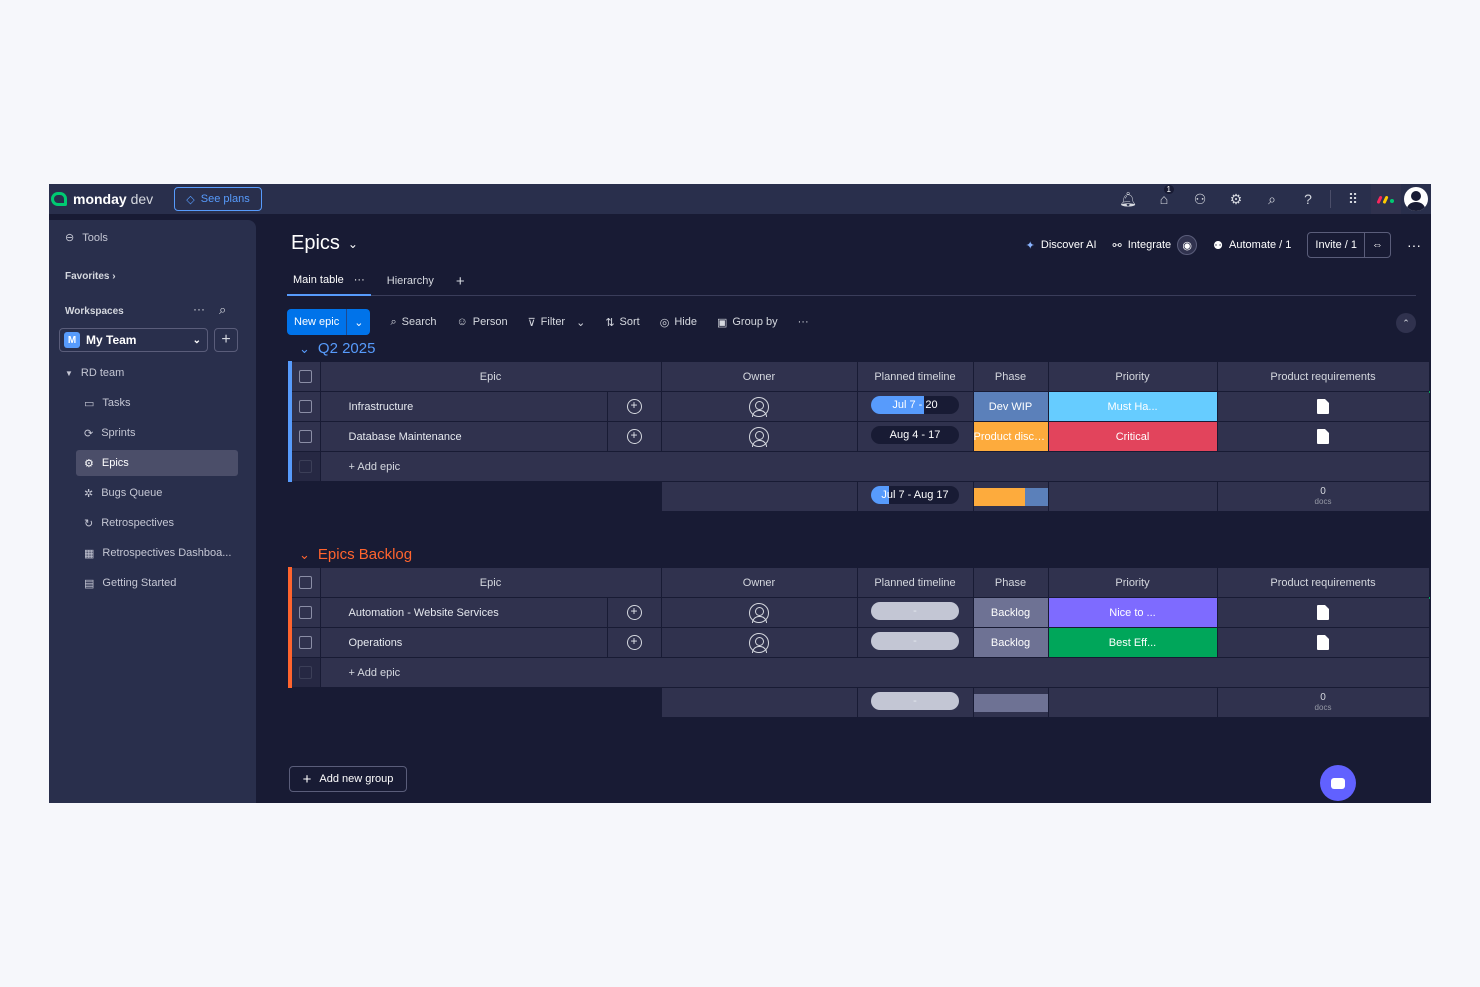  I want to click on bell-icon: 🔔︎, so click(1128, 199).